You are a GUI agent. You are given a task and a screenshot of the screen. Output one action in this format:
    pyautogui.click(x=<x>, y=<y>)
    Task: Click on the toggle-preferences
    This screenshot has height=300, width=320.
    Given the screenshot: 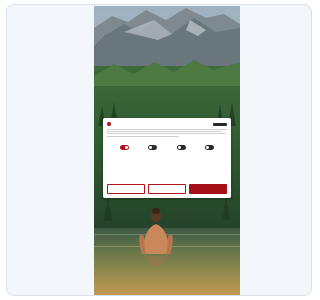 What is the action you would take?
    pyautogui.click(x=153, y=145)
    